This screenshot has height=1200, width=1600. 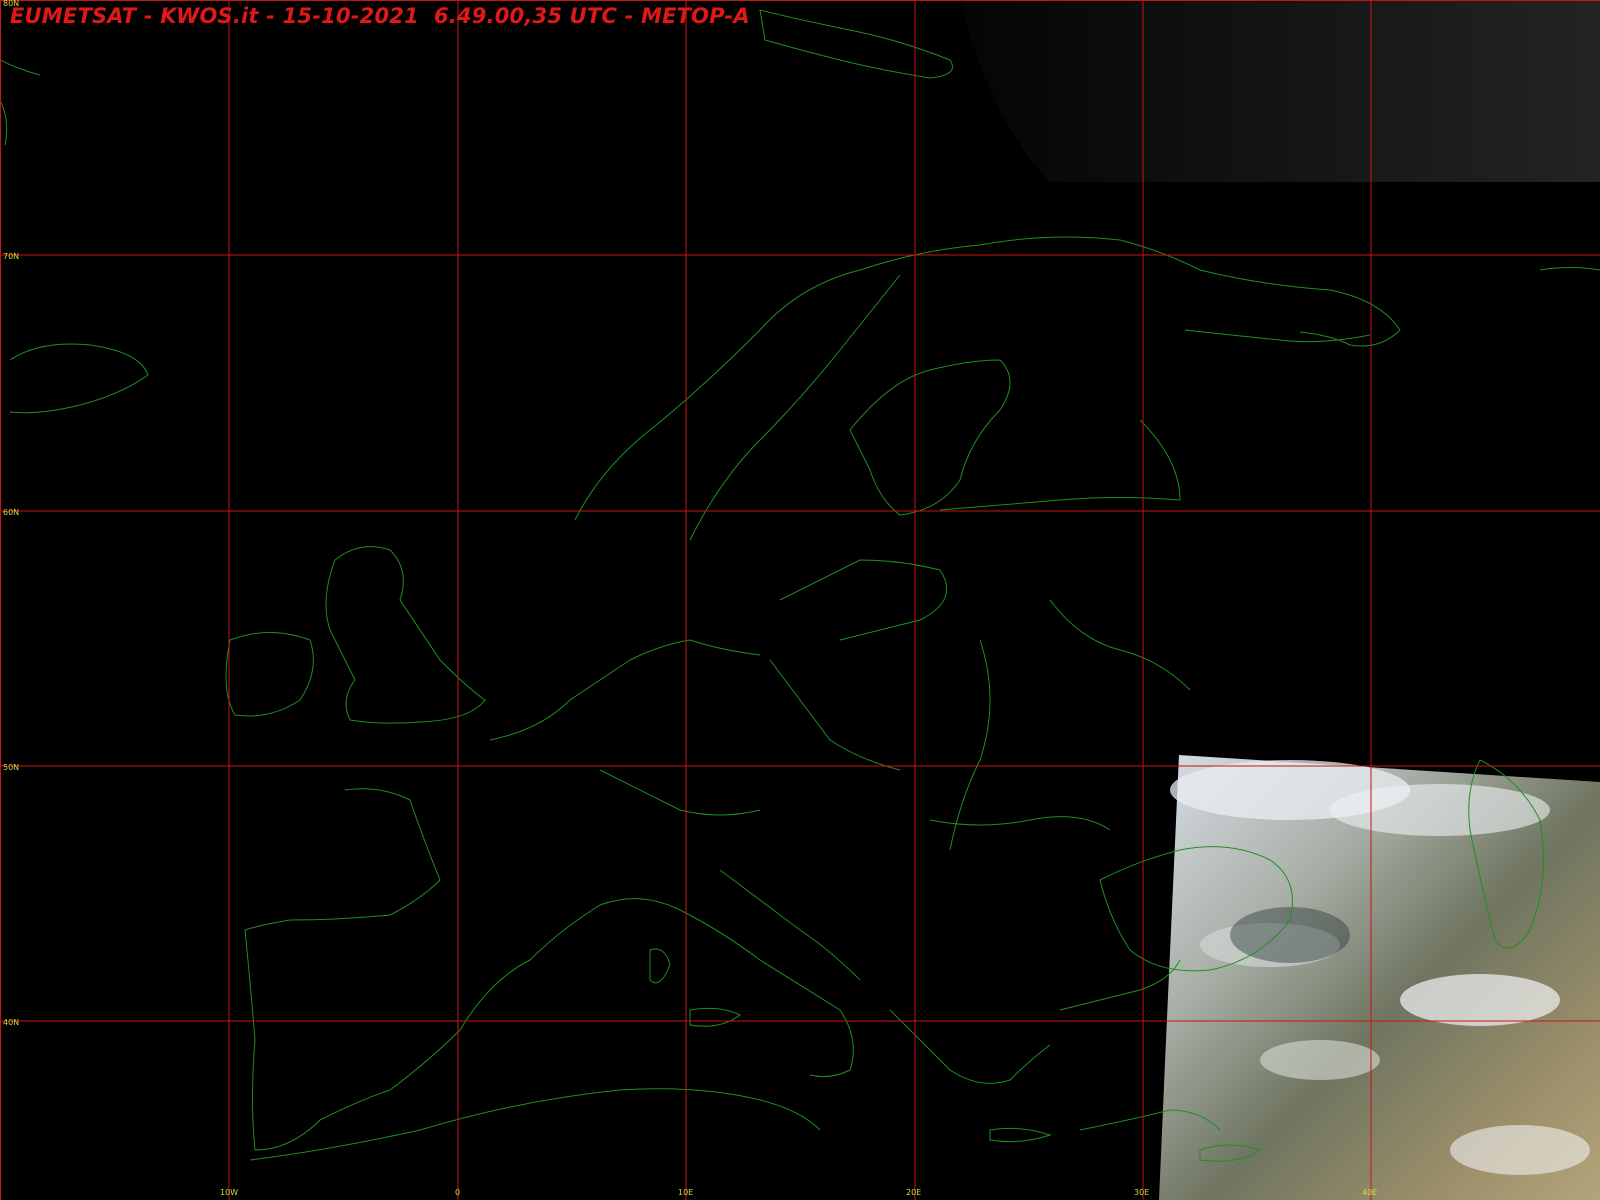 I want to click on lon-label-10w: 10W, so click(x=229, y=1192).